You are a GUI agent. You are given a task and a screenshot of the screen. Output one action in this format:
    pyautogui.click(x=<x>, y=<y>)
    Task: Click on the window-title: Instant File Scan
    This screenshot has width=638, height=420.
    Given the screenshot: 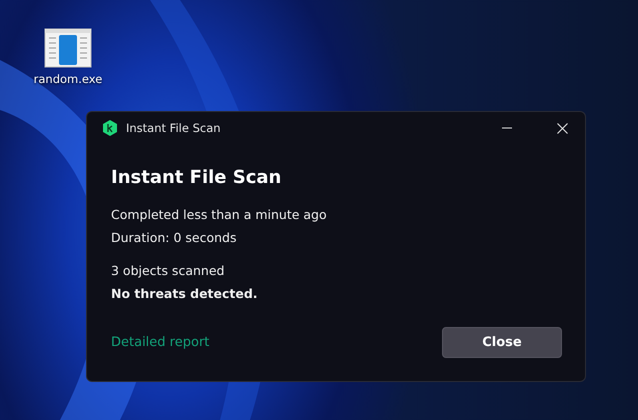 What is the action you would take?
    pyautogui.click(x=174, y=128)
    